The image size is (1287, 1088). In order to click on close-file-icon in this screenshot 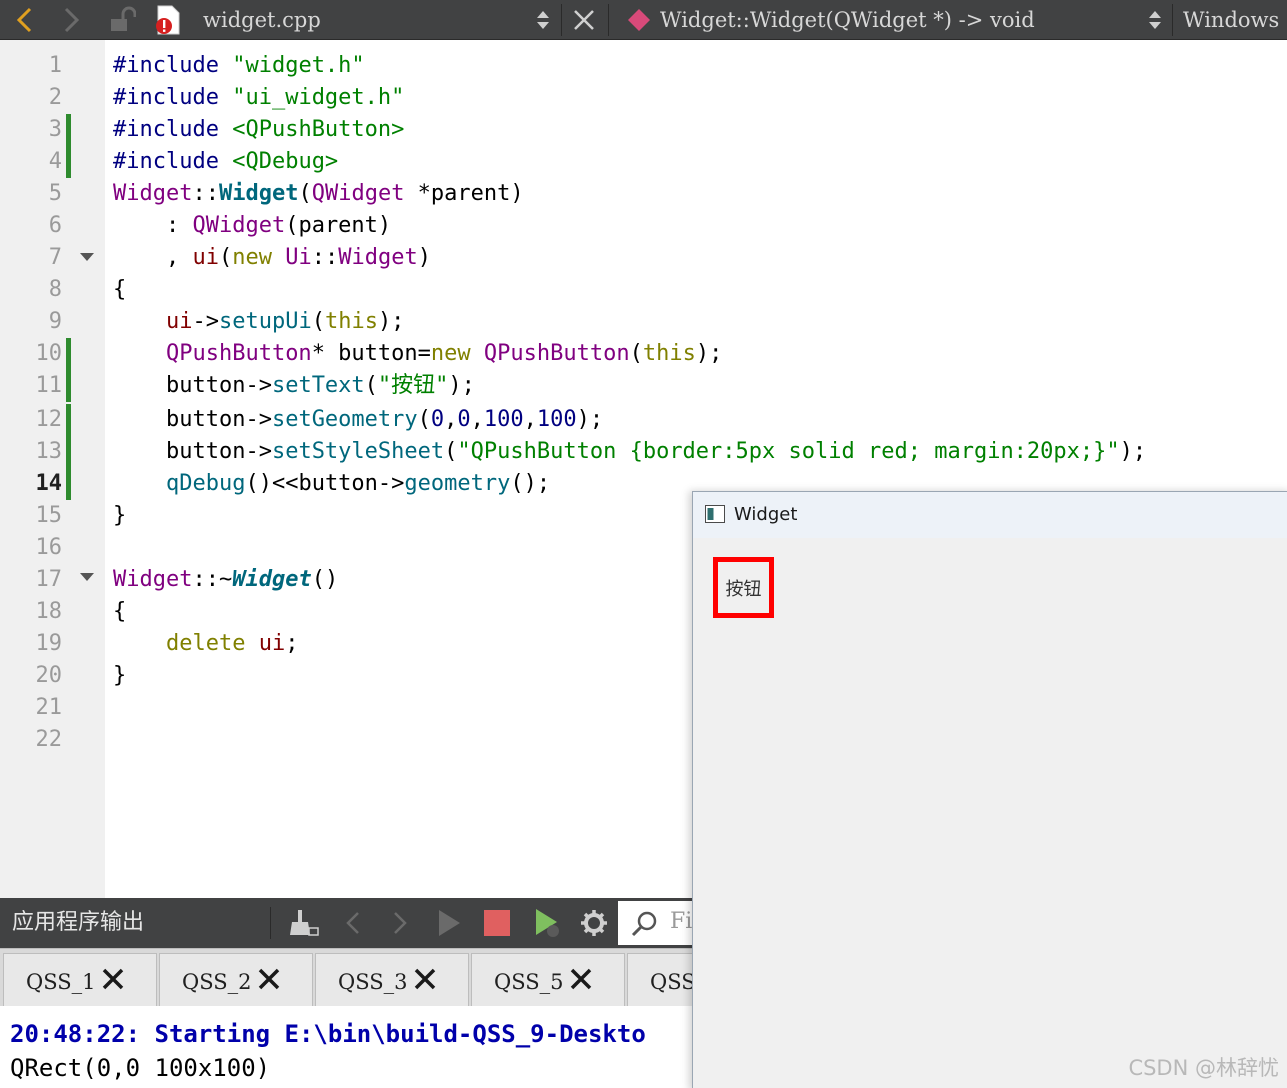, I will do `click(584, 20)`.